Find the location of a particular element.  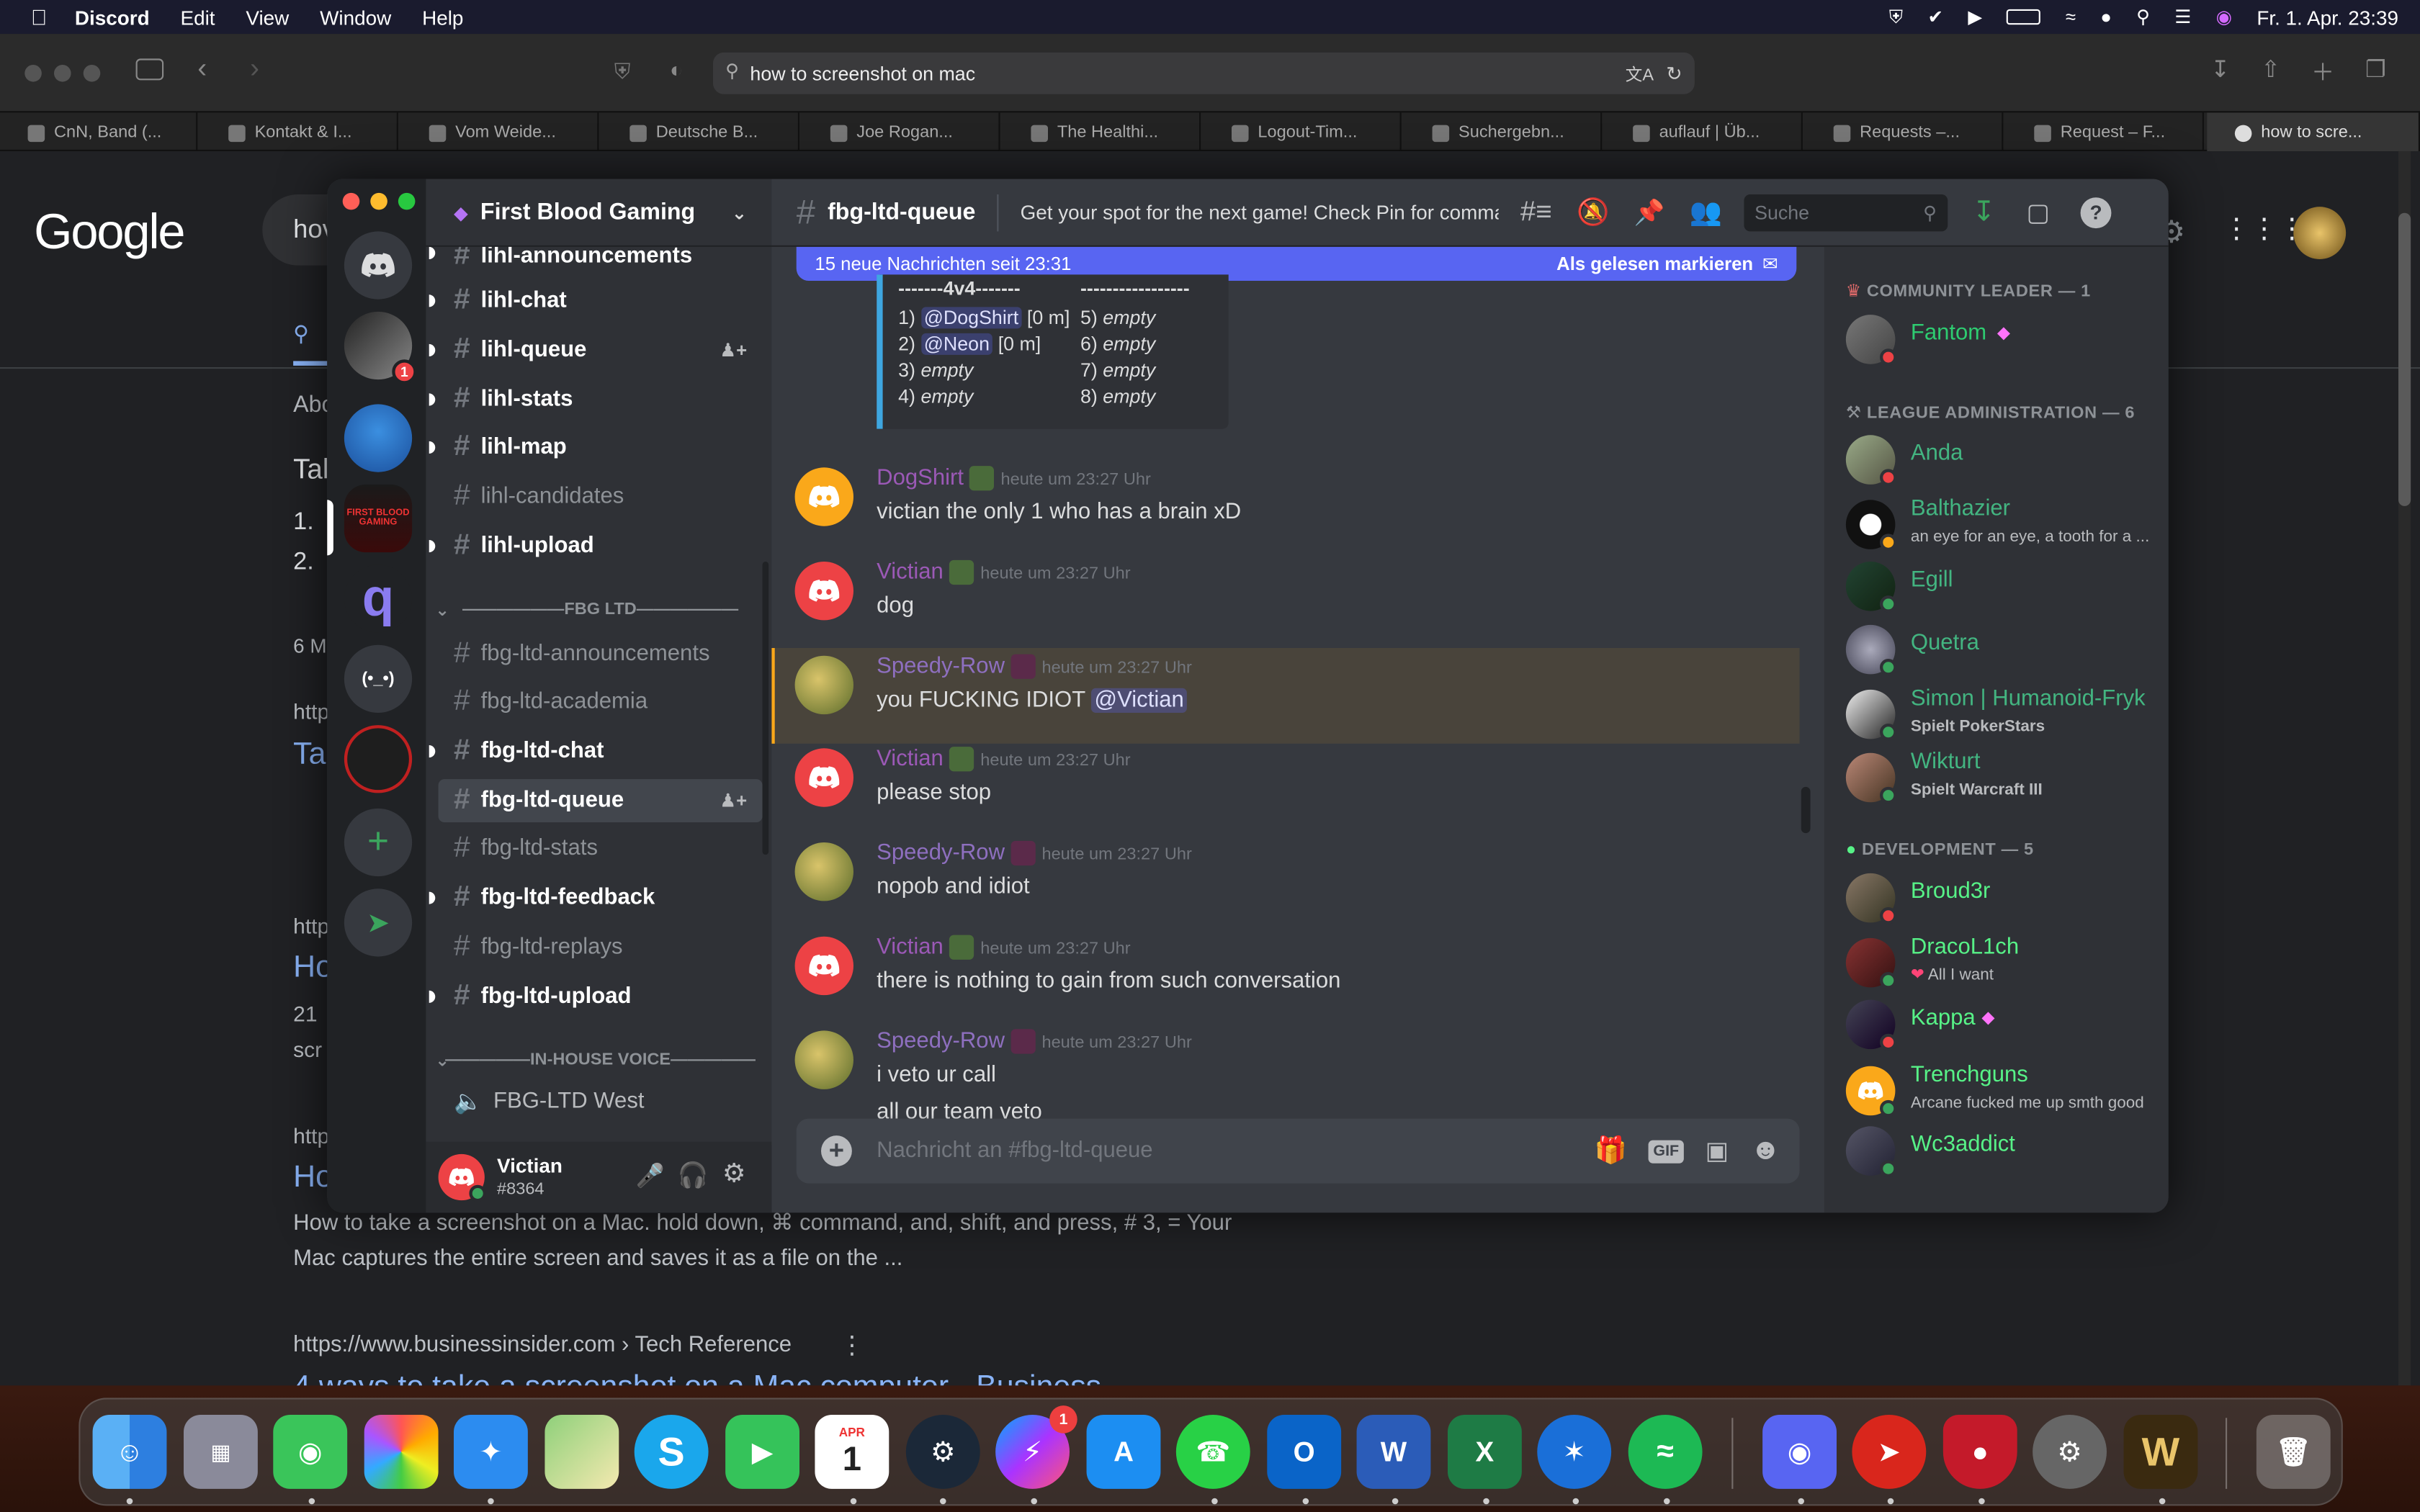

play-icon: ▶ is located at coordinates (1975, 17).